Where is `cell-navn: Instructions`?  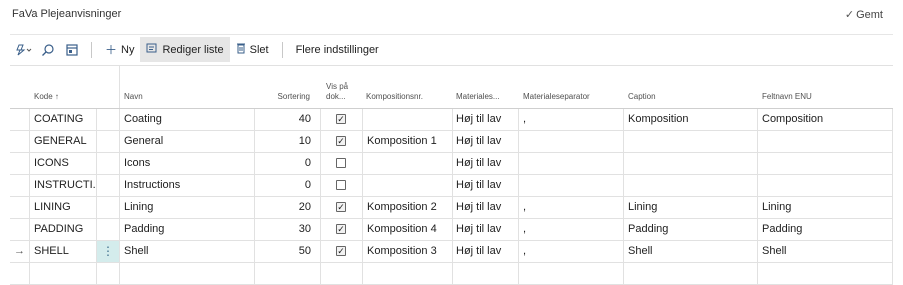 cell-navn: Instructions is located at coordinates (186, 185).